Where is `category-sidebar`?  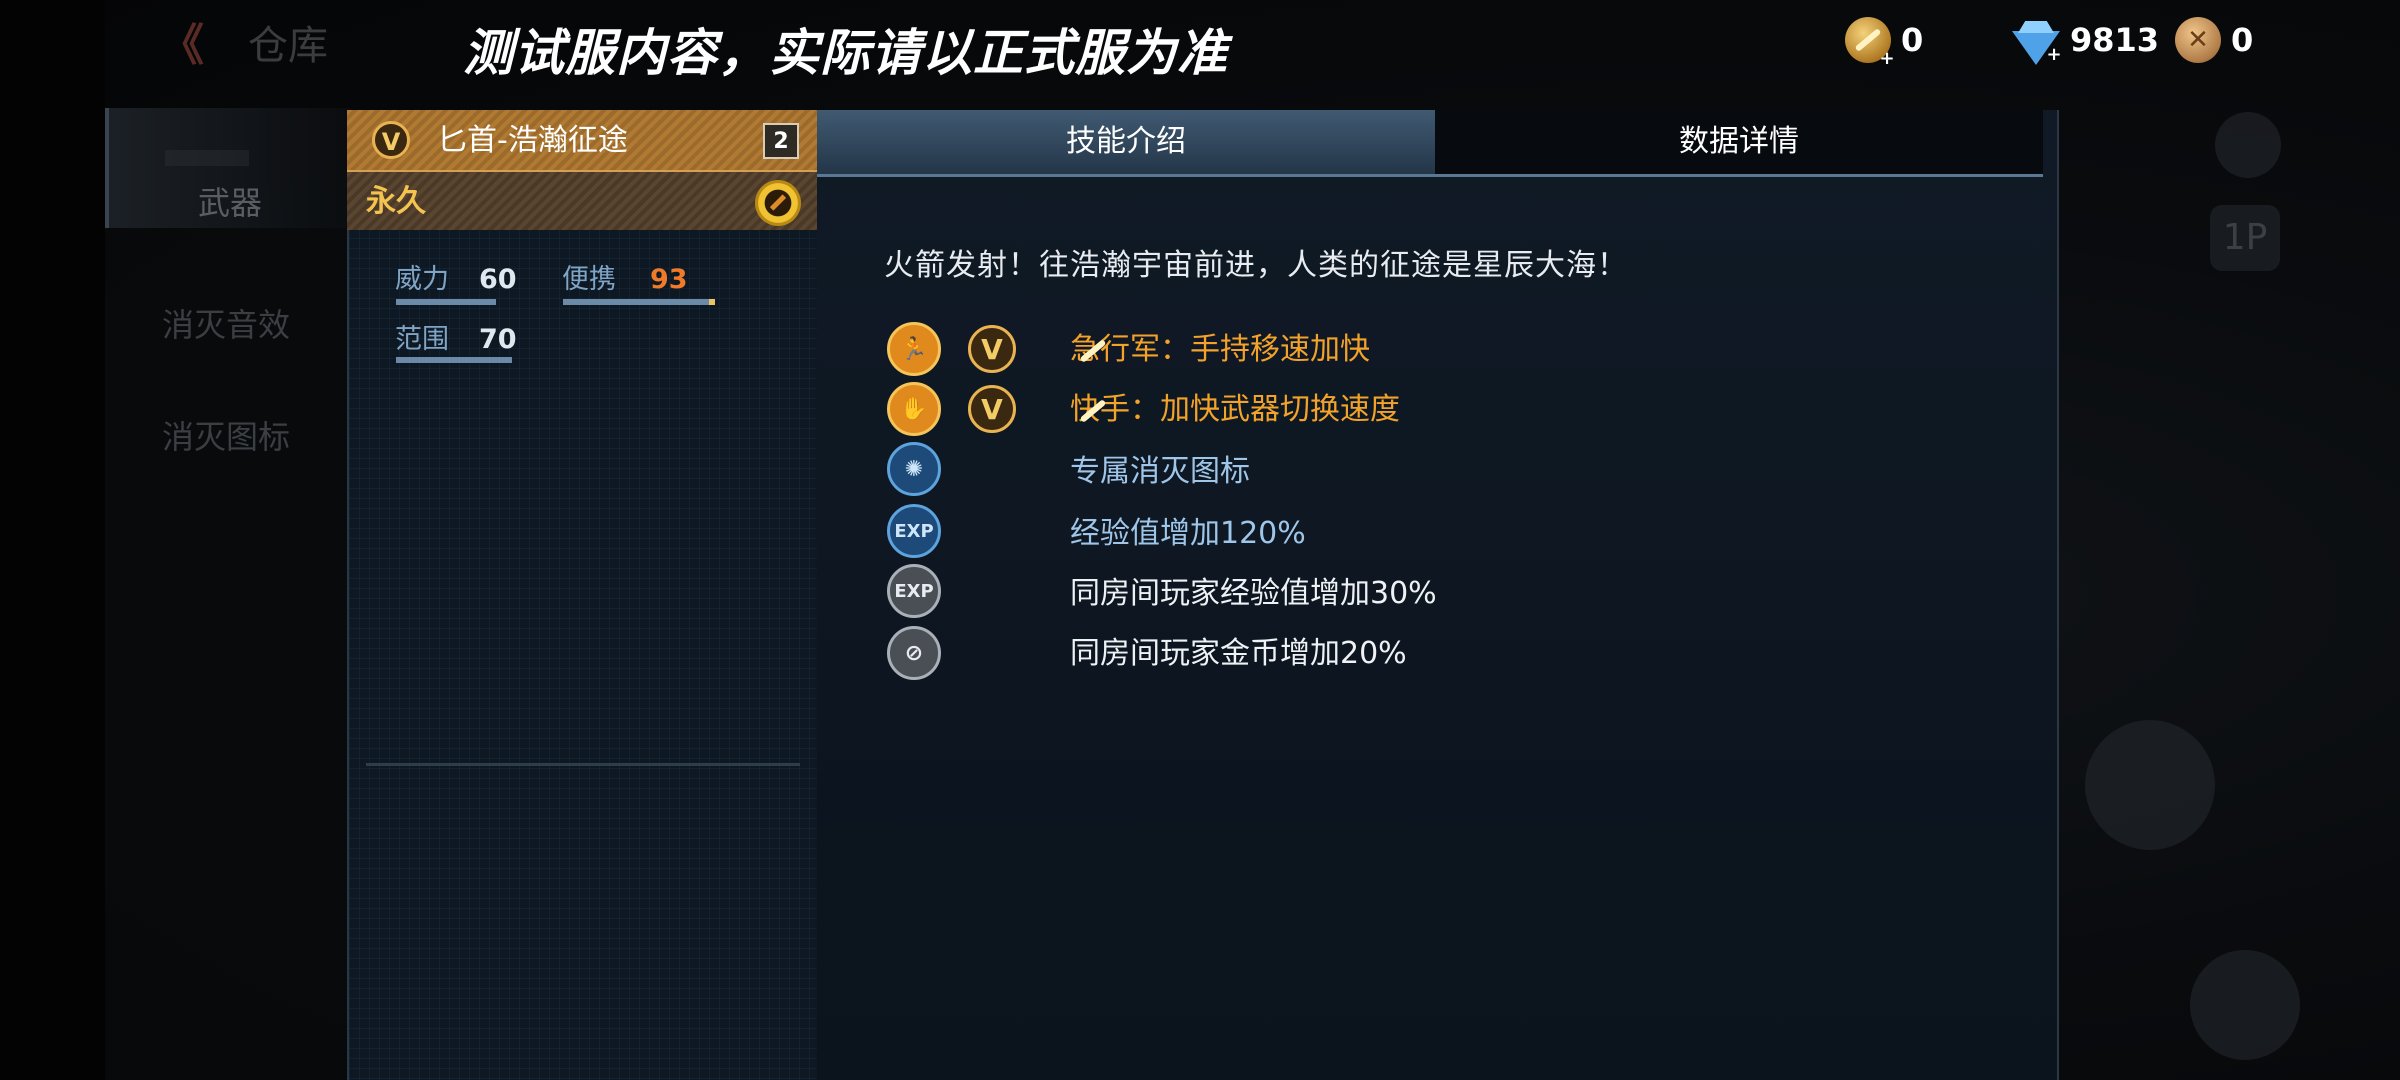 category-sidebar is located at coordinates (226, 594).